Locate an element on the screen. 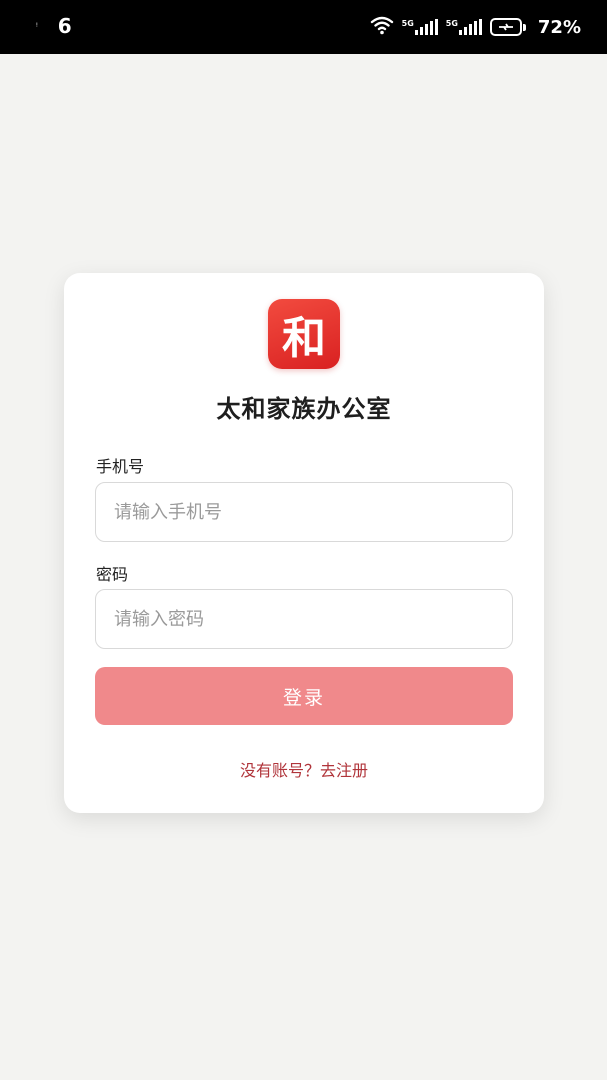  login-button: 登录 is located at coordinates (304, 696).